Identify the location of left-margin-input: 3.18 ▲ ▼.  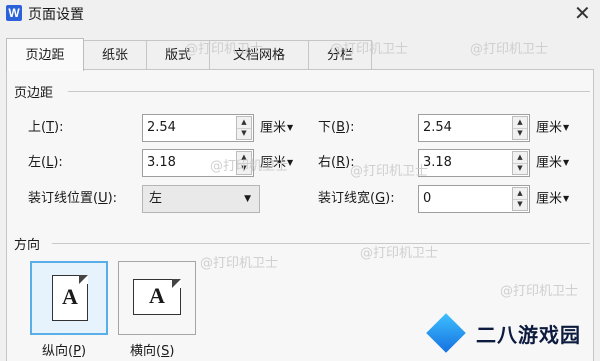
(198, 163).